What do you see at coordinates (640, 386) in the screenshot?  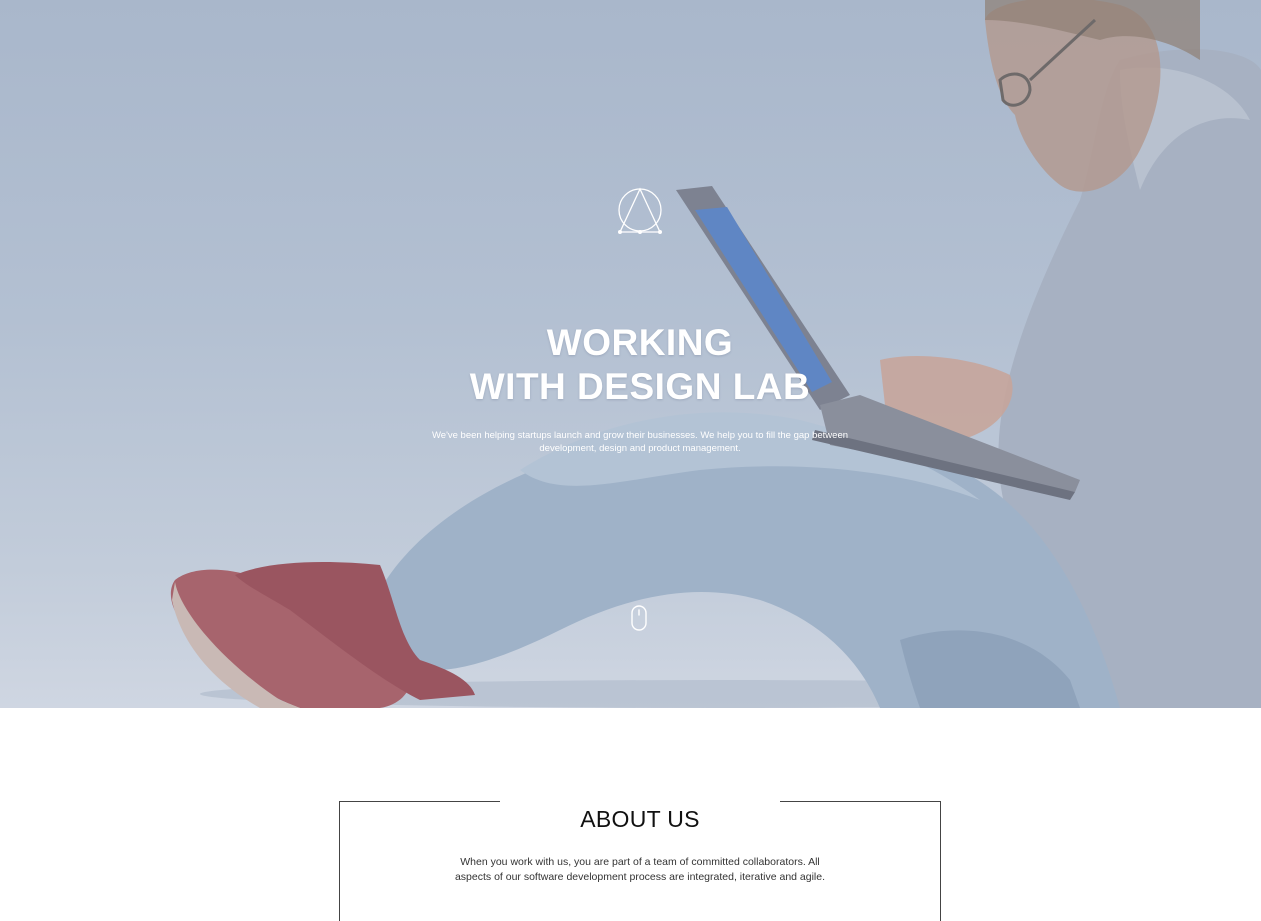 I see `hero-title-line-2: WITH DESIGN LAB` at bounding box center [640, 386].